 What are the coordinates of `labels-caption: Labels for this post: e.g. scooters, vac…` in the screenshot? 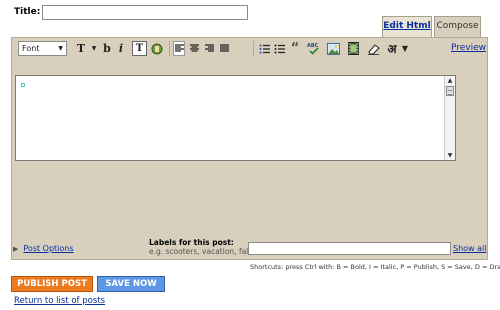 It's located at (199, 247).